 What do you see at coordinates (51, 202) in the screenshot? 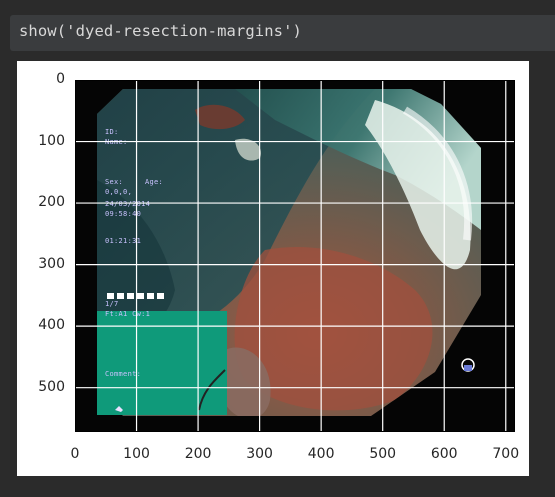
I see `y-tick-label: 200` at bounding box center [51, 202].